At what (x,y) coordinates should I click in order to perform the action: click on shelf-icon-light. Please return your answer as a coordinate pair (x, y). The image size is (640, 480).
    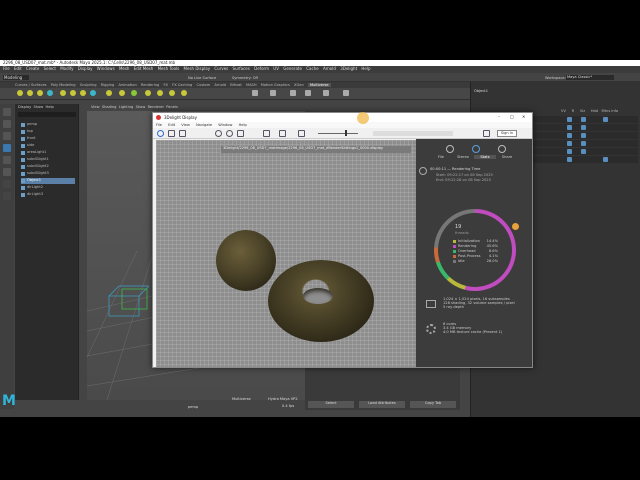
    Looking at the image, I should click on (93, 93).